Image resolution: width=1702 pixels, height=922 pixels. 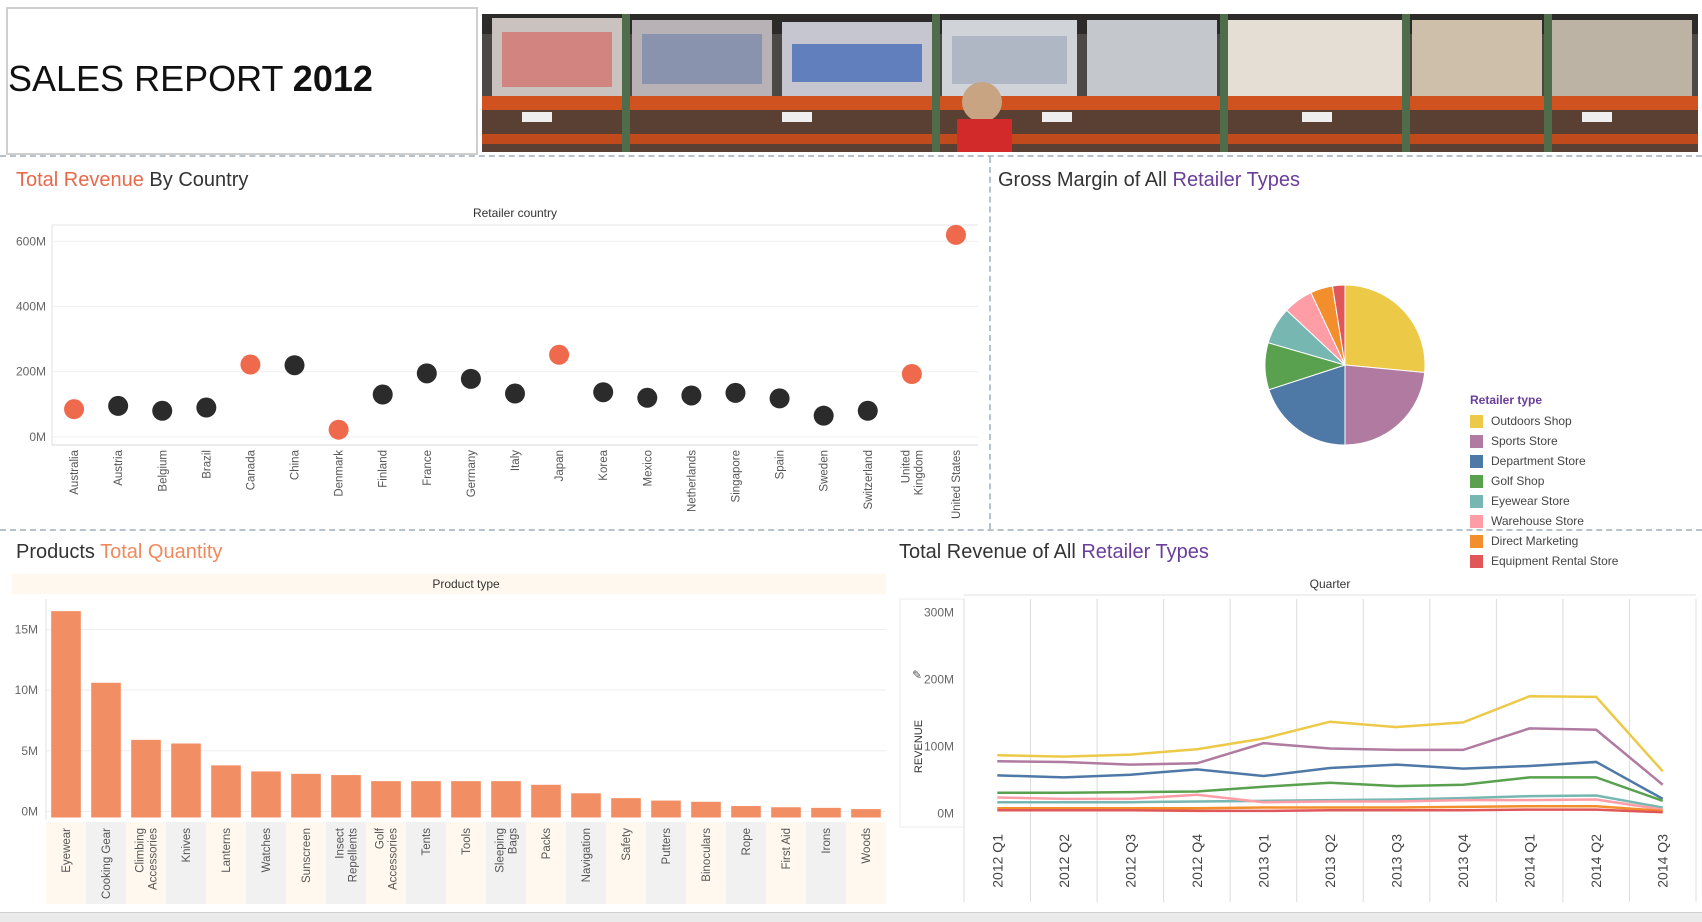 I want to click on legend-item-sports-store: Sports Store, so click(x=1544, y=441).